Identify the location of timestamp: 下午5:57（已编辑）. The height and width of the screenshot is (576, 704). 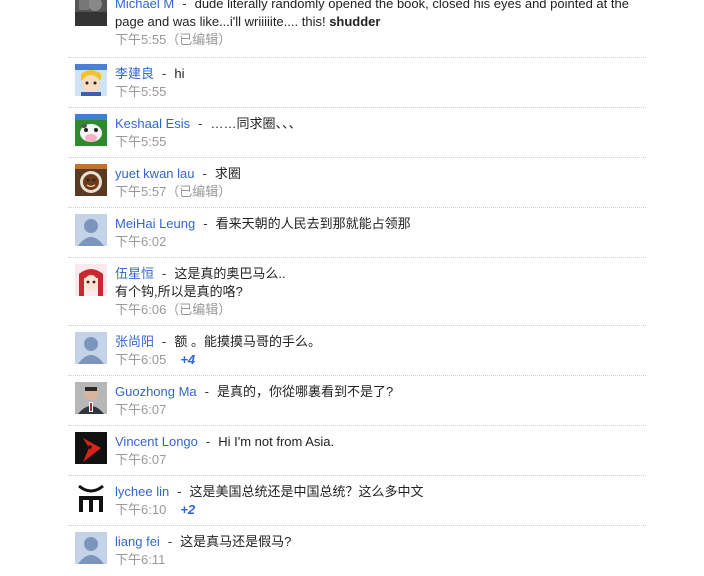
(173, 191).